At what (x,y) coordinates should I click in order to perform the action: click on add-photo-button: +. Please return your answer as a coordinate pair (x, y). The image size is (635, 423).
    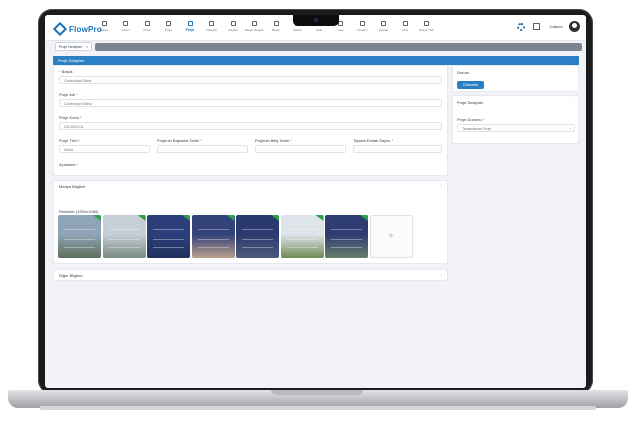
    Looking at the image, I should click on (391, 236).